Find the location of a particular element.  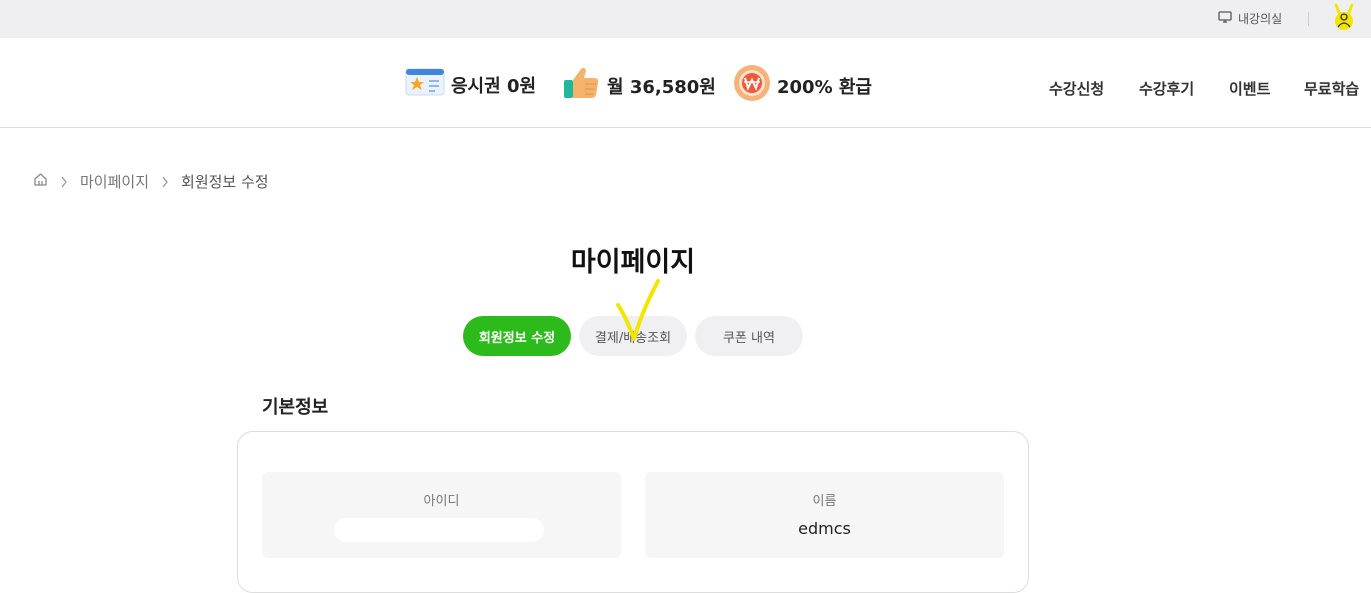

my-classroom-link: 내강의실 is located at coordinates (1250, 18).